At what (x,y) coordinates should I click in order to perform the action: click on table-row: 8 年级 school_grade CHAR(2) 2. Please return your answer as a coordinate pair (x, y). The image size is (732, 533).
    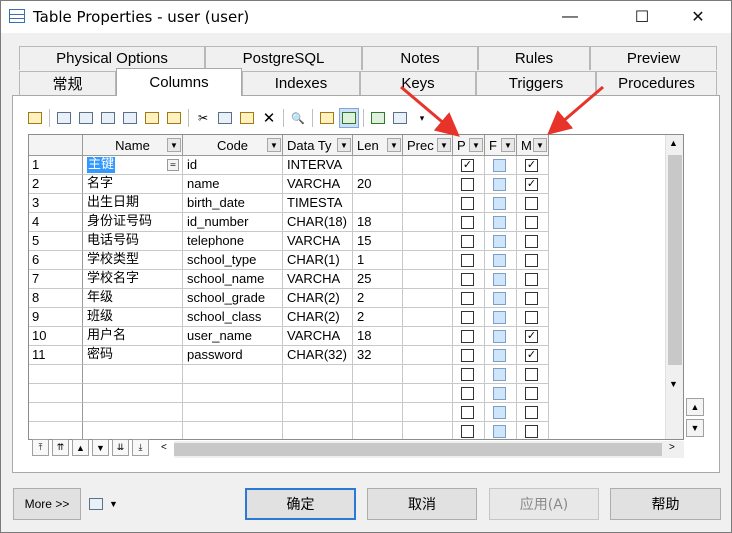
    Looking at the image, I should click on (356, 298).